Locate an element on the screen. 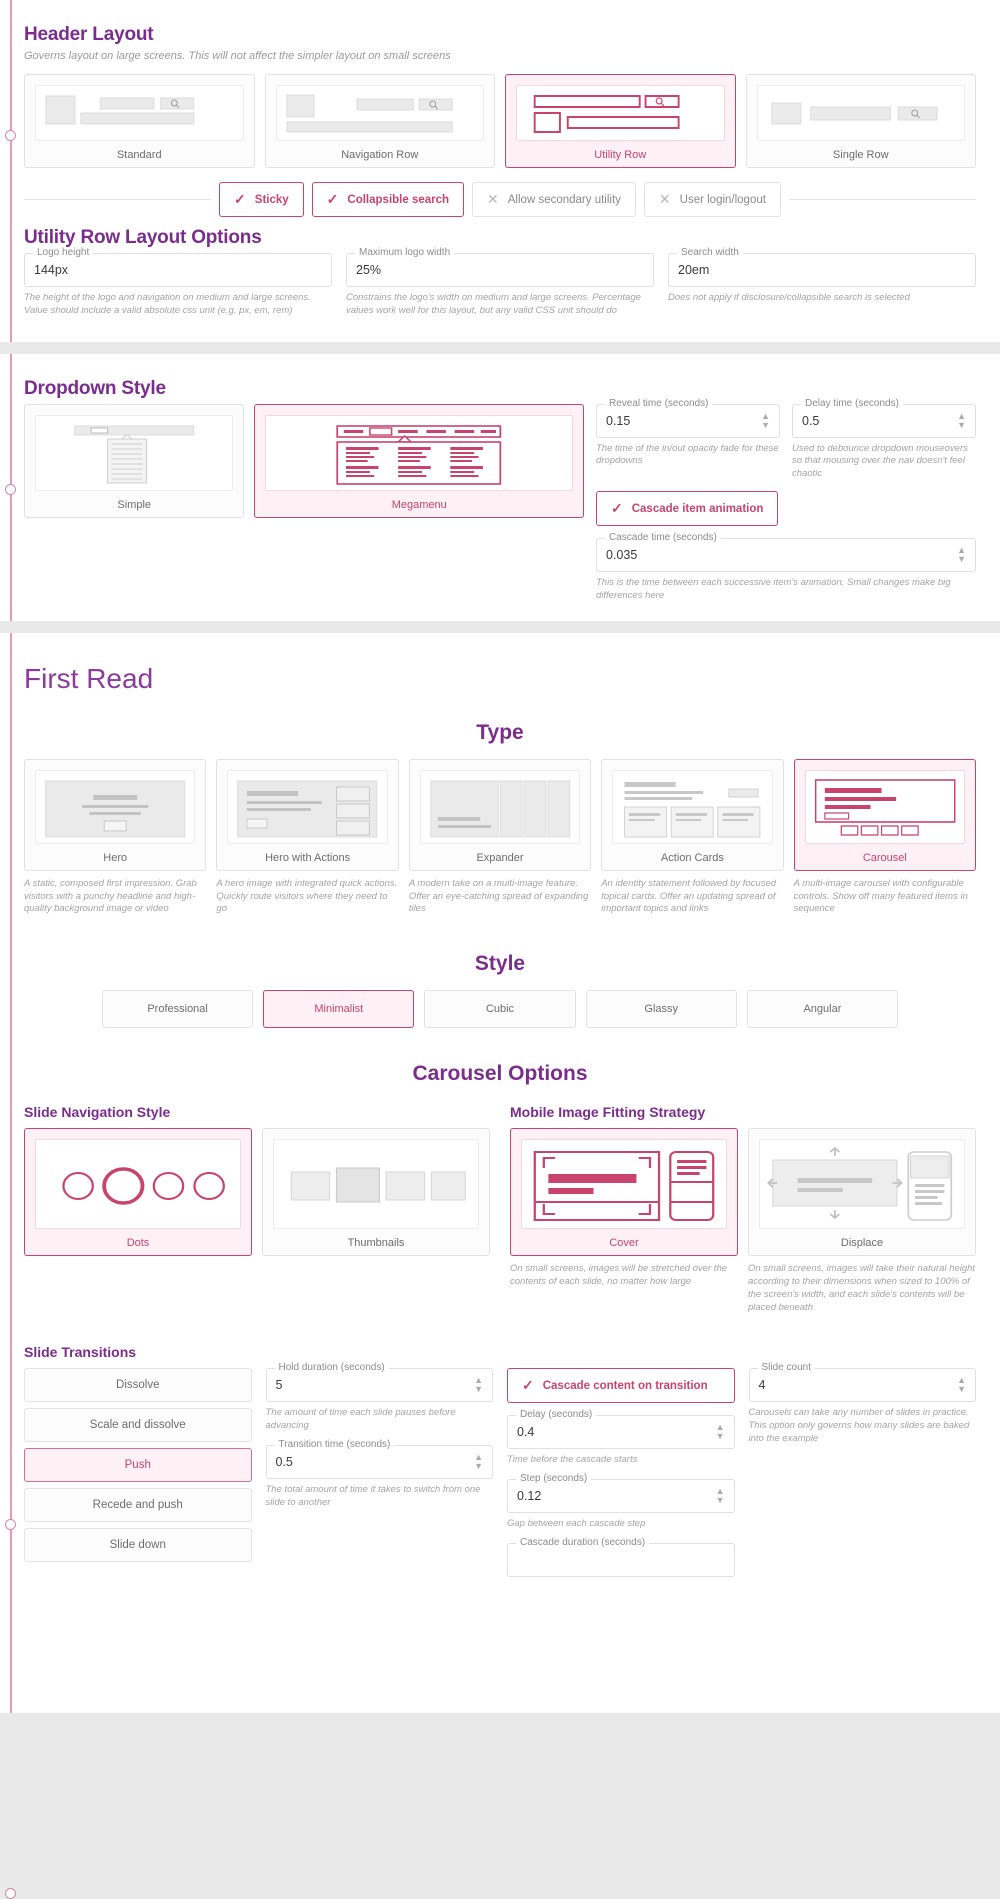  section-gap is located at coordinates (500, 626).